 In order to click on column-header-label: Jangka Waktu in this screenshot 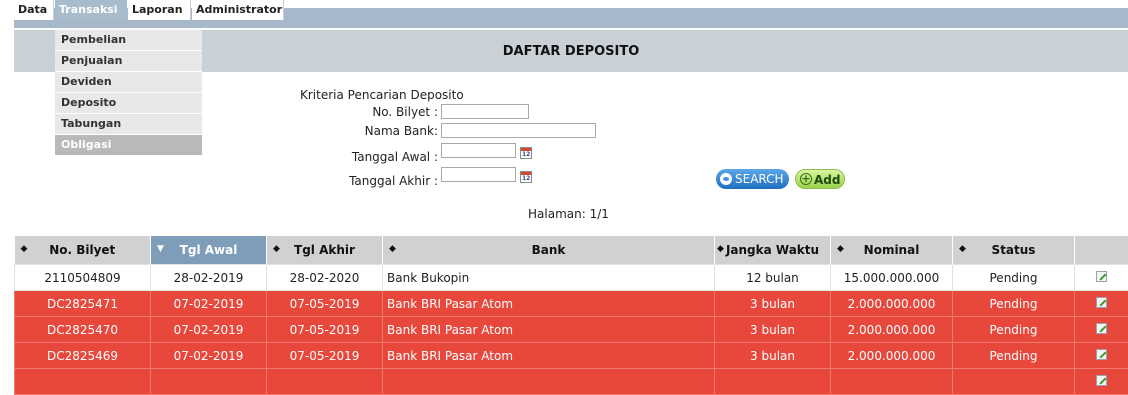, I will do `click(772, 250)`.